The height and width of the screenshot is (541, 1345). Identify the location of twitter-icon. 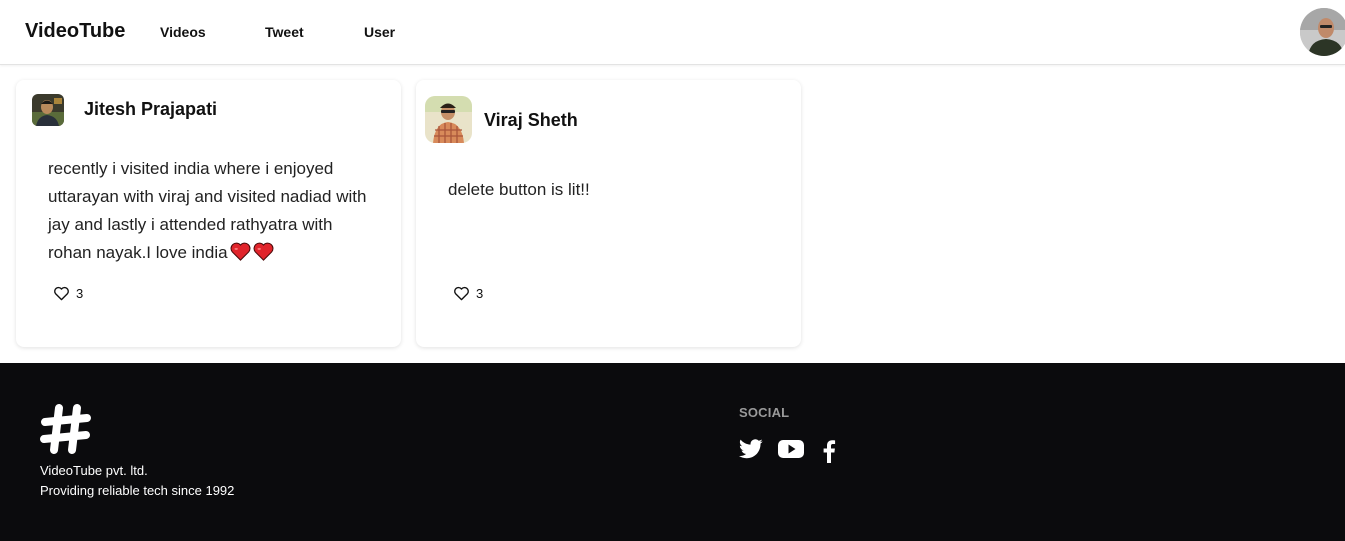
(751, 449).